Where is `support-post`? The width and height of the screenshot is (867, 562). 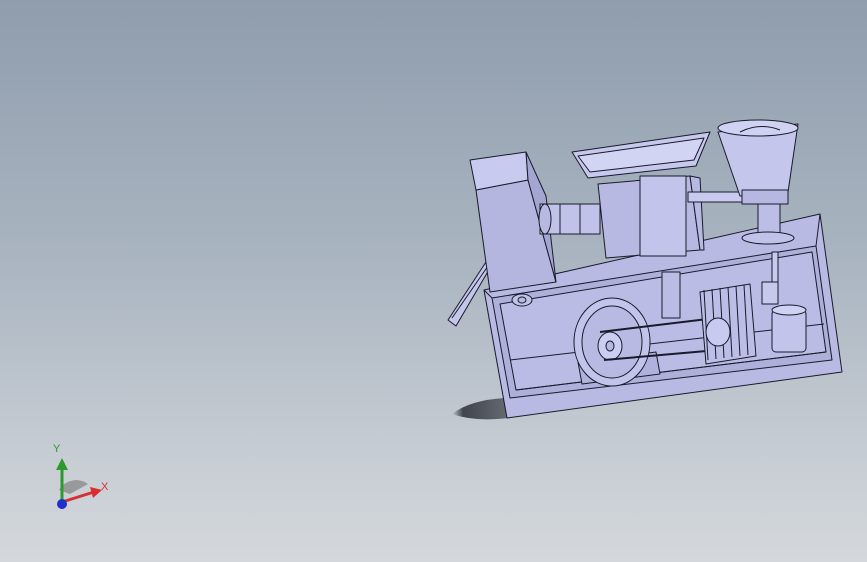
support-post is located at coordinates (671, 295).